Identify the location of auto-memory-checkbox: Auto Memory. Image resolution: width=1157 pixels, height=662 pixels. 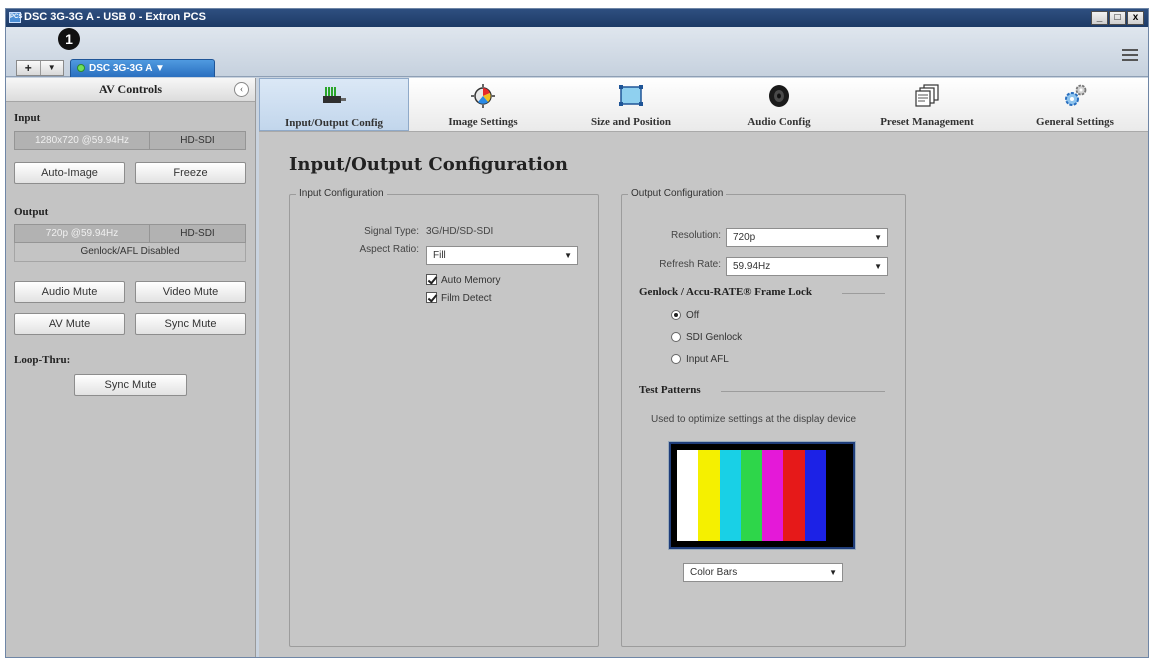
(463, 280).